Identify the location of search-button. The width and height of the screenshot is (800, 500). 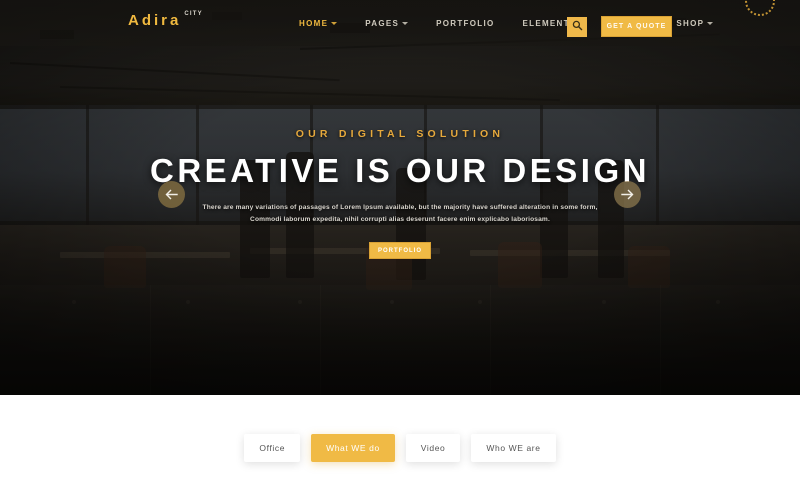
(577, 27).